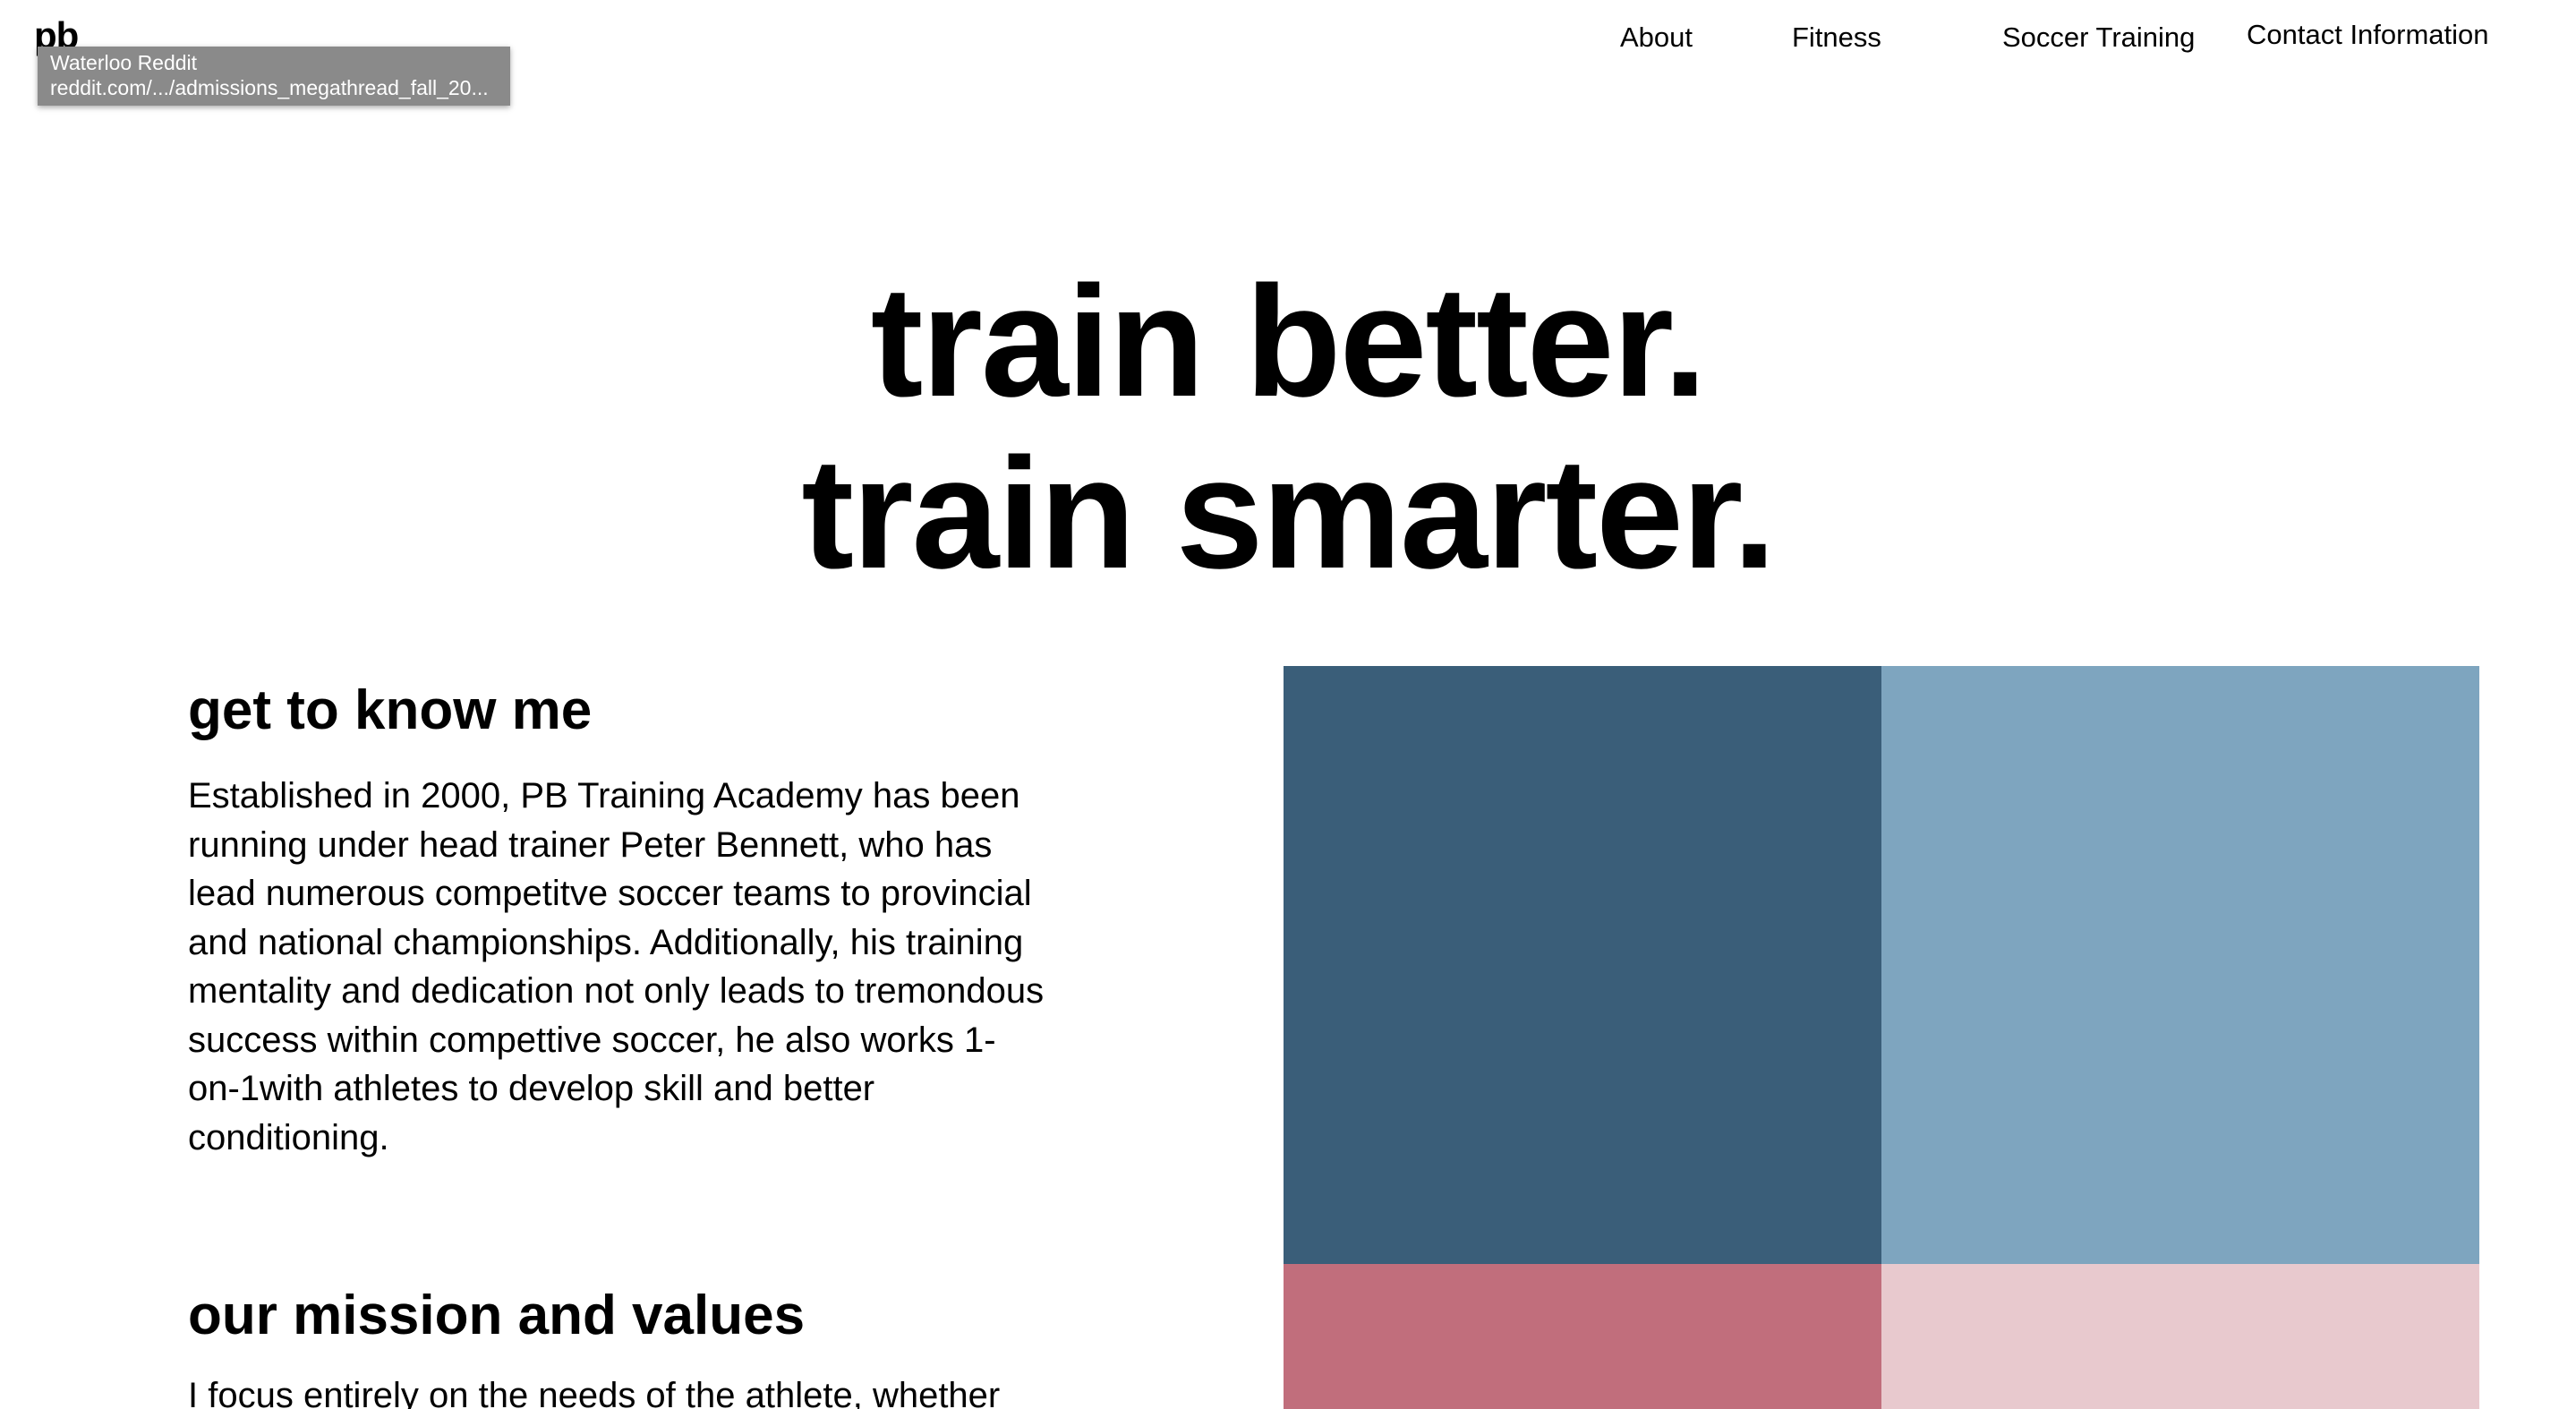 Image resolution: width=2576 pixels, height=1409 pixels. What do you see at coordinates (390, 710) in the screenshot?
I see `about-heading: get to know me` at bounding box center [390, 710].